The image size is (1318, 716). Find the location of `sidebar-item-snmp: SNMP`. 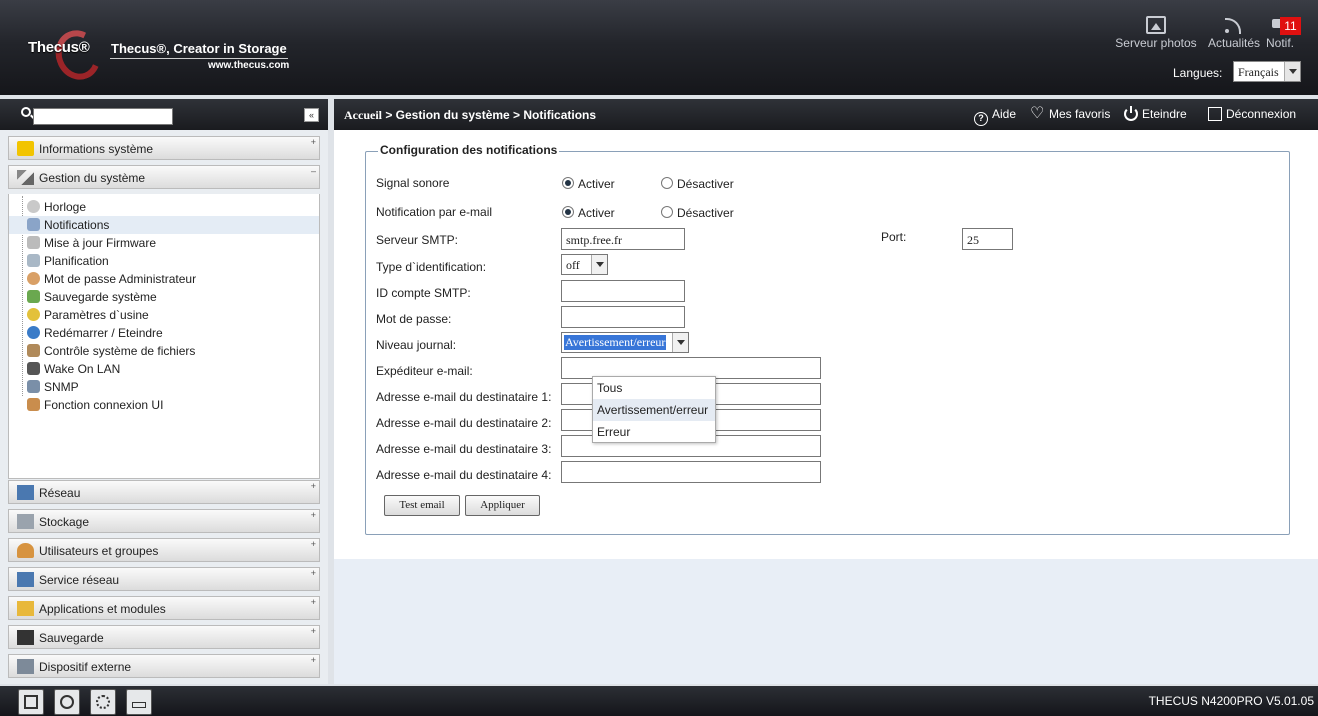

sidebar-item-snmp: SNMP is located at coordinates (164, 387).